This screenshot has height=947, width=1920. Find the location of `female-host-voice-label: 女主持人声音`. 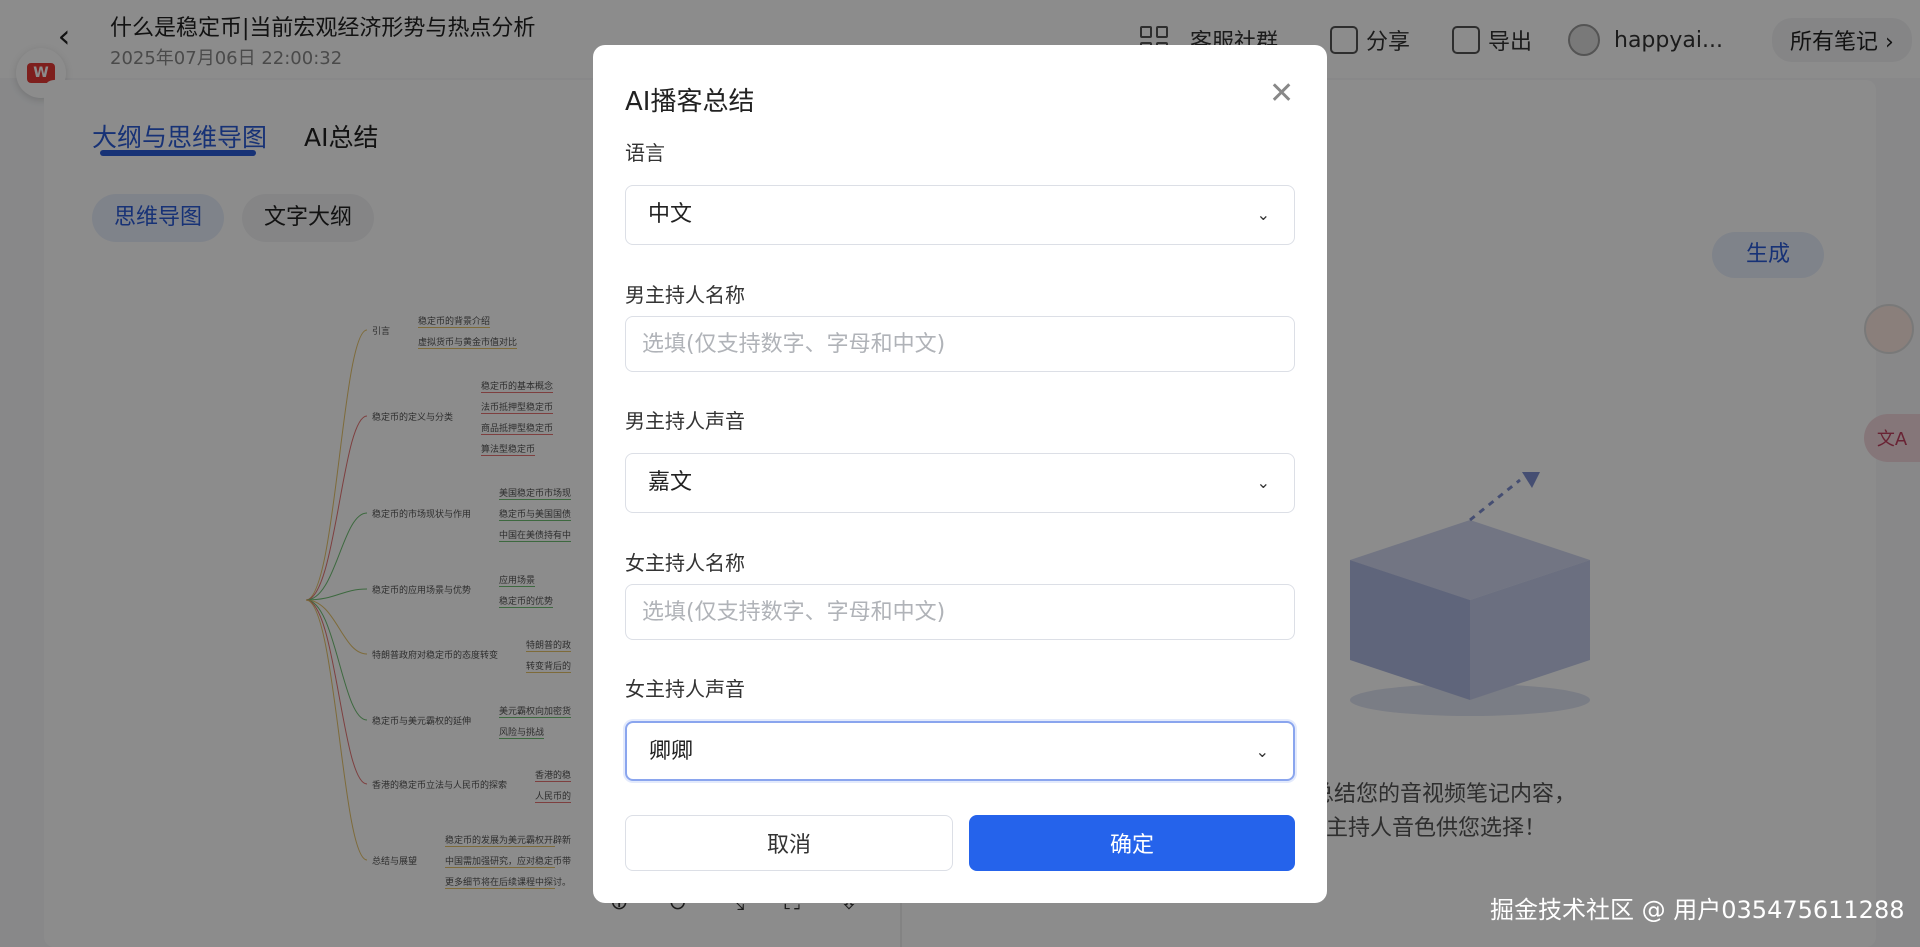

female-host-voice-label: 女主持人声音 is located at coordinates (685, 689).